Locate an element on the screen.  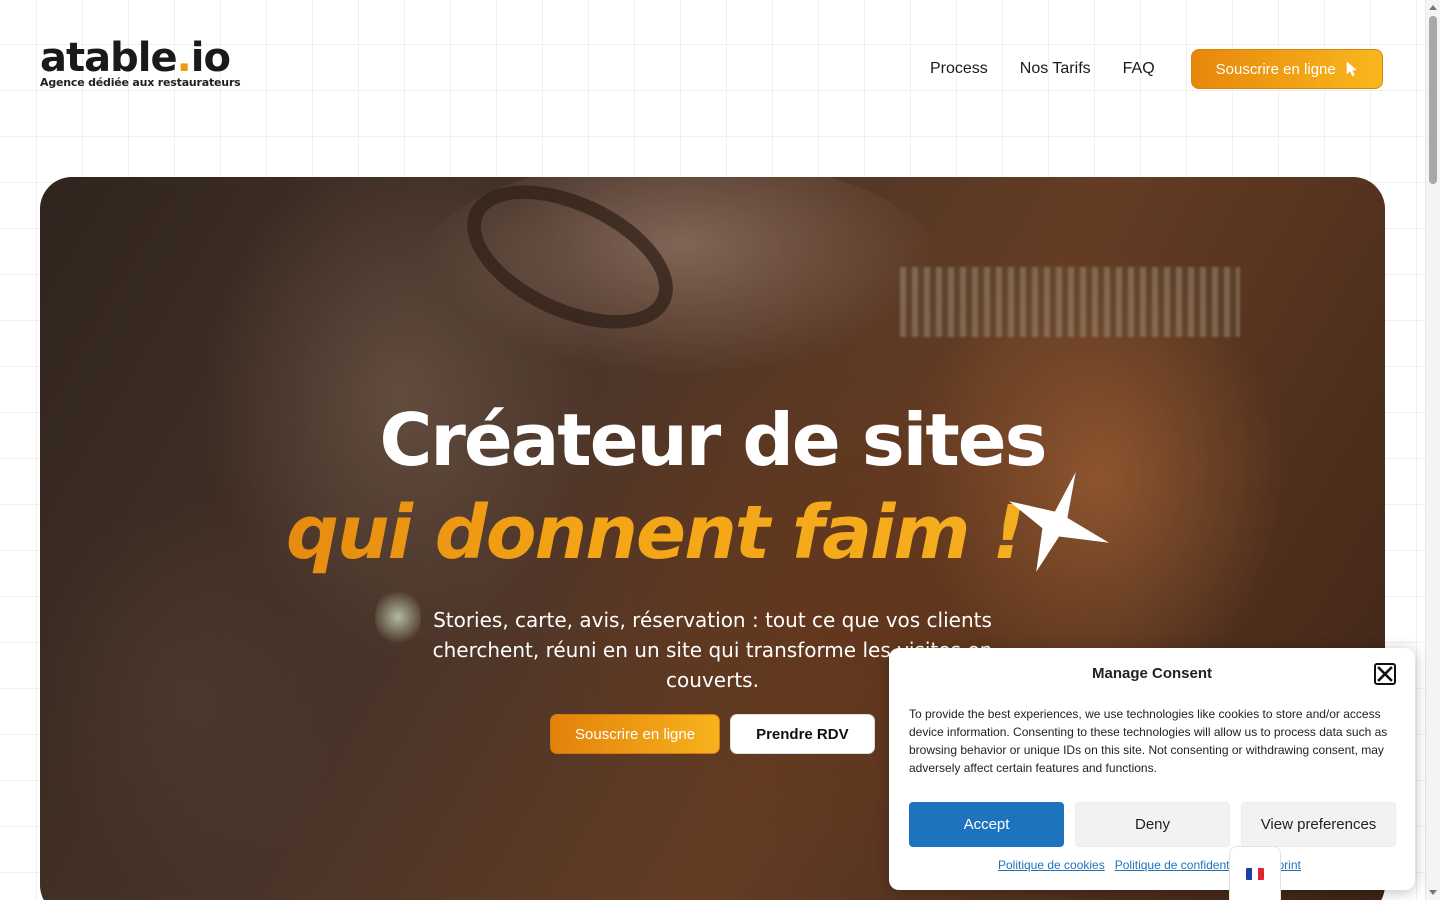
subscribe-online-button: Souscrire en ligne is located at coordinates (1286, 69).